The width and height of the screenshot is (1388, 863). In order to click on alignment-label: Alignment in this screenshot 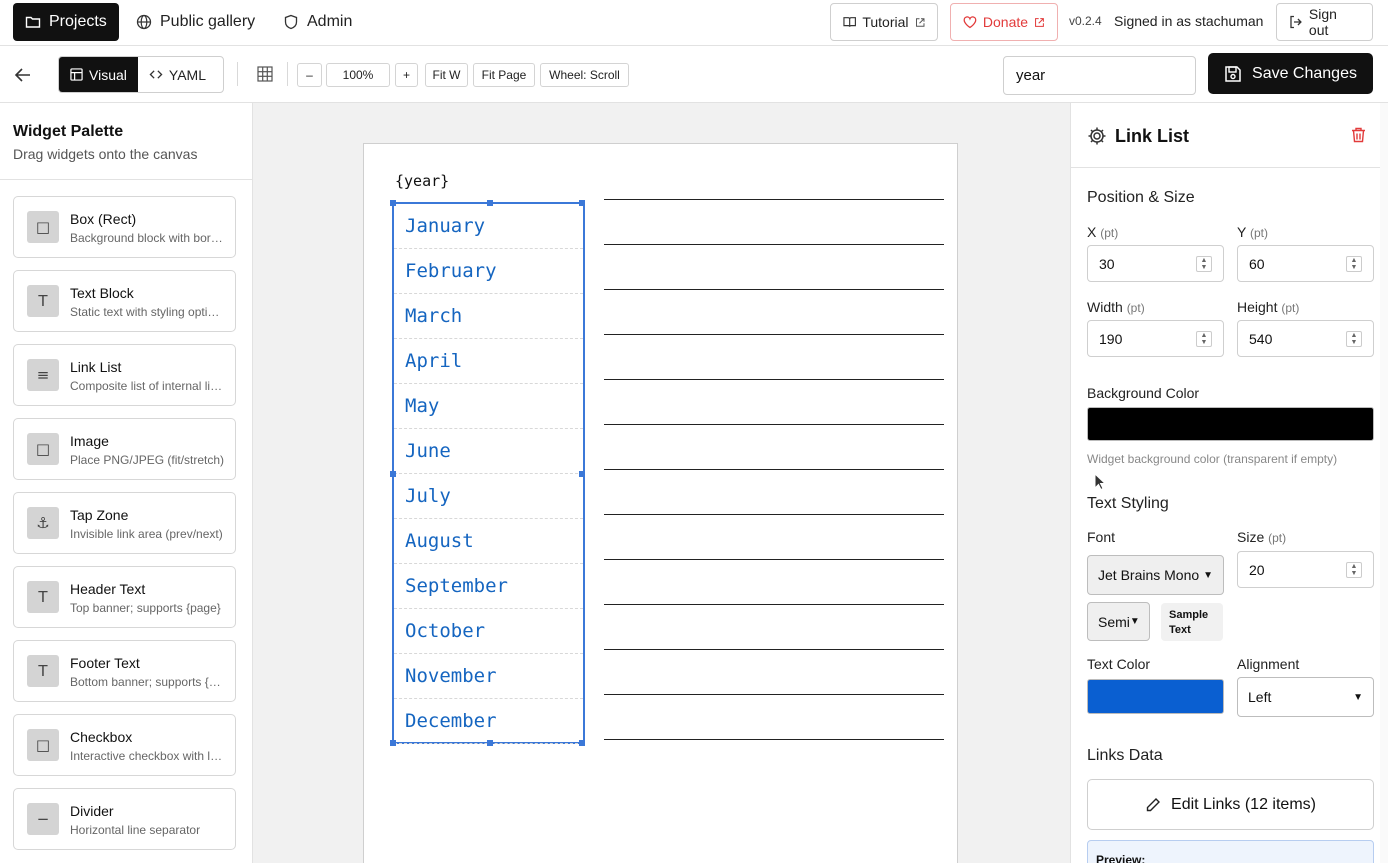, I will do `click(1268, 664)`.